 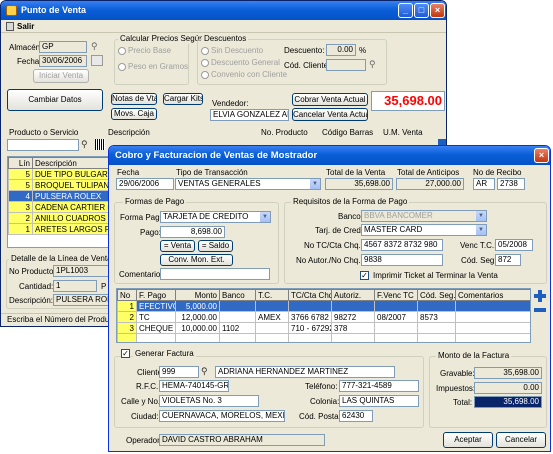 What do you see at coordinates (25, 27) in the screenshot?
I see `menu-salir: Salir` at bounding box center [25, 27].